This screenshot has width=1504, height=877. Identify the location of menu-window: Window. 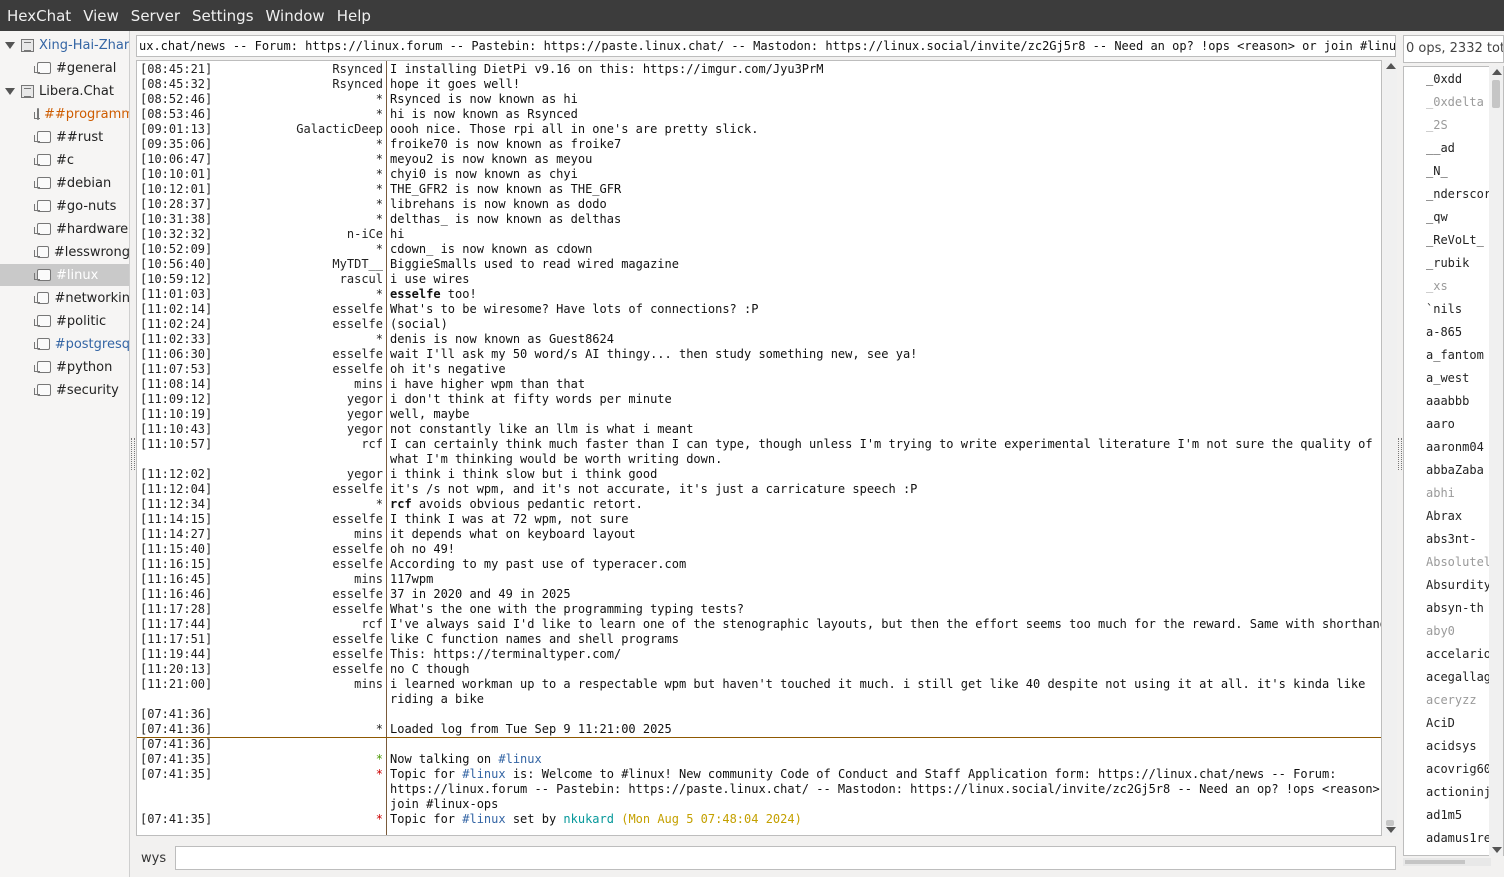
(295, 16).